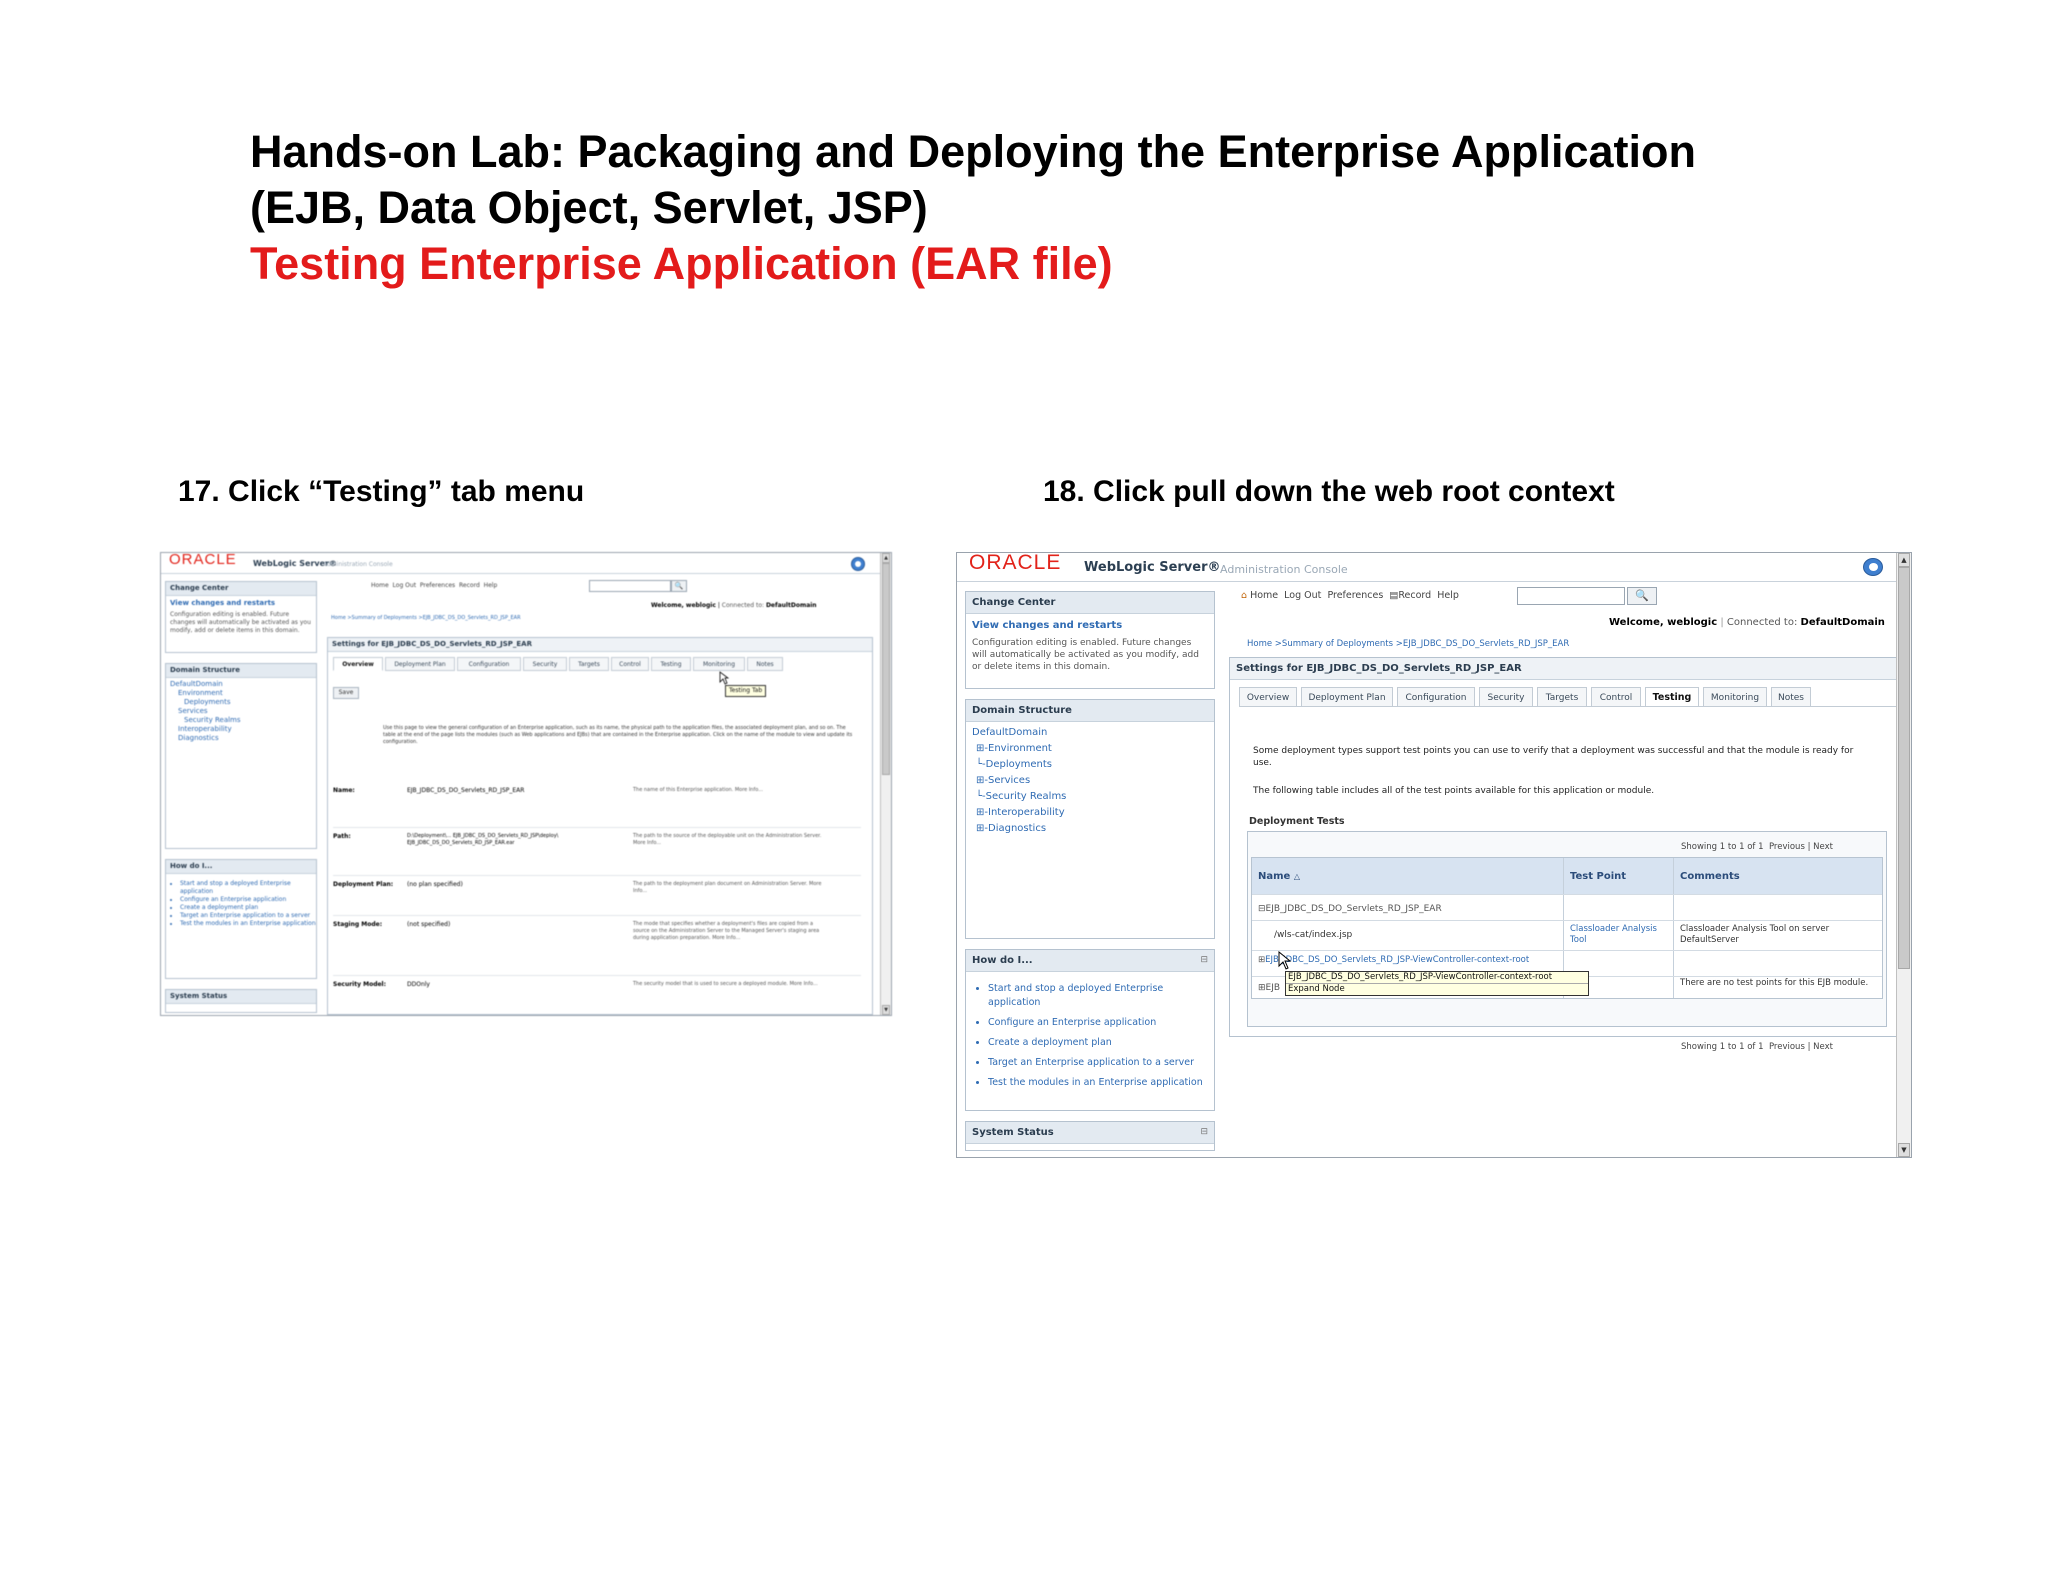 This screenshot has width=2048, height=1582. I want to click on cursor-icon, so click(1285, 960).